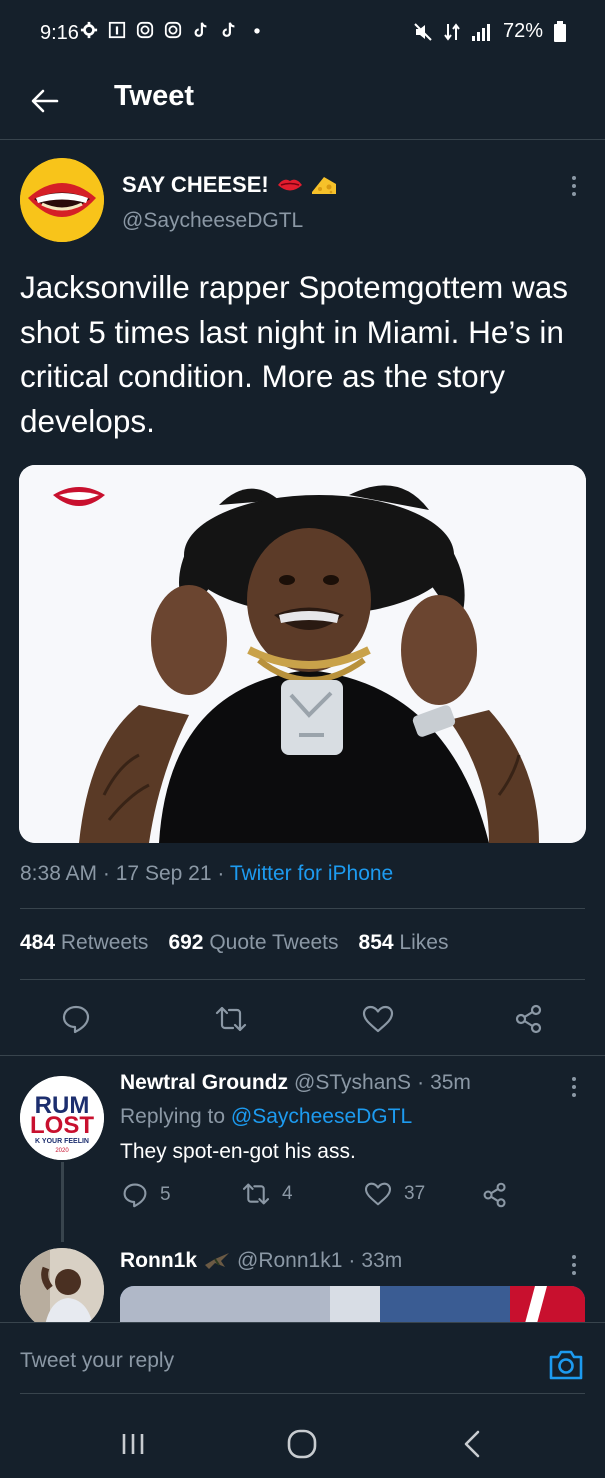 The width and height of the screenshot is (605, 1478). Describe the element at coordinates (404, 943) in the screenshot. I see `likes-stat: 854 Likes` at that location.